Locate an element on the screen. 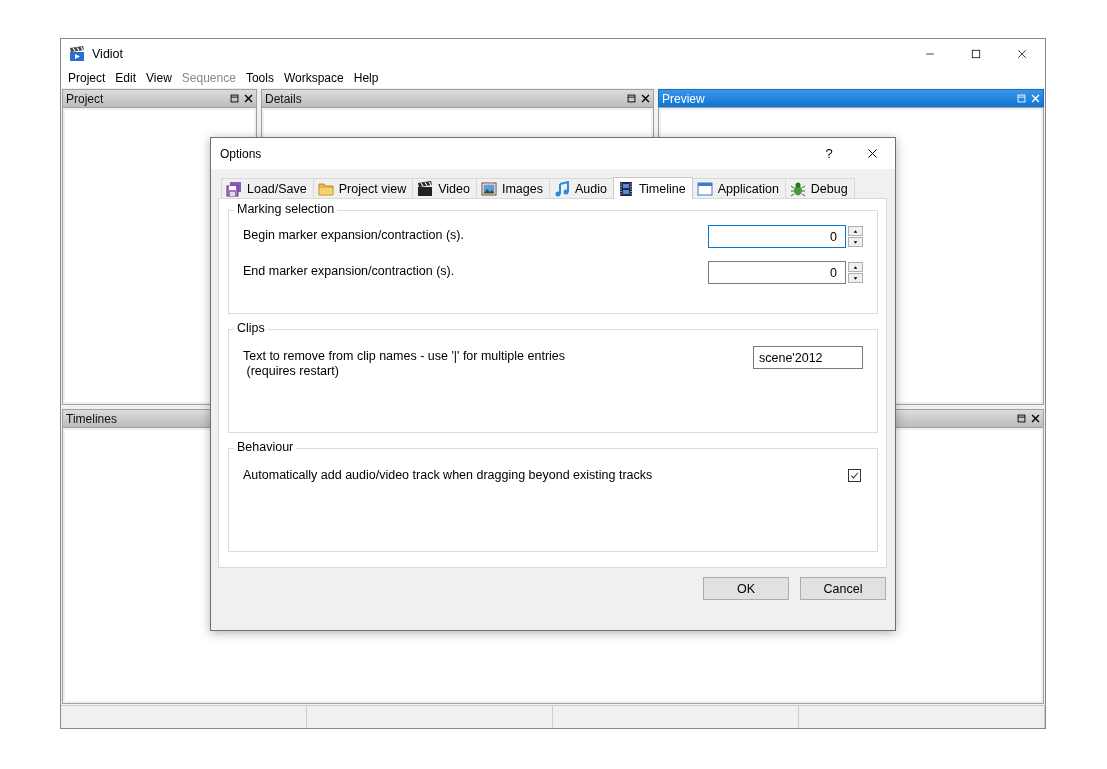 Image resolution: width=1107 pixels, height=769 pixels. film-strip-icon is located at coordinates (625, 188).